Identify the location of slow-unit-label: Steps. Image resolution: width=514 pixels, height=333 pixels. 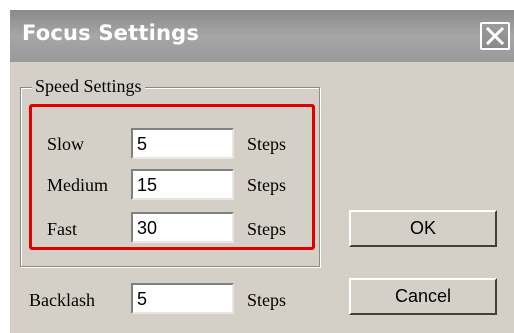
(267, 144).